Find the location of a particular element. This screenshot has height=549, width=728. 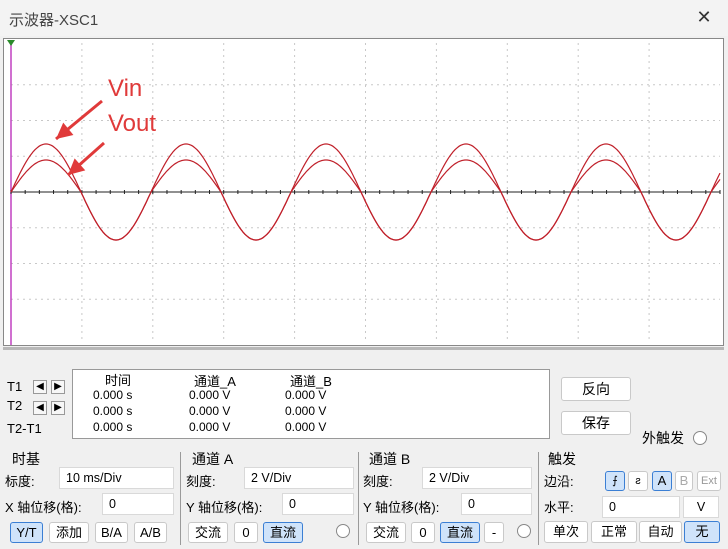

channel-b-dc-button: 直流 is located at coordinates (460, 532).